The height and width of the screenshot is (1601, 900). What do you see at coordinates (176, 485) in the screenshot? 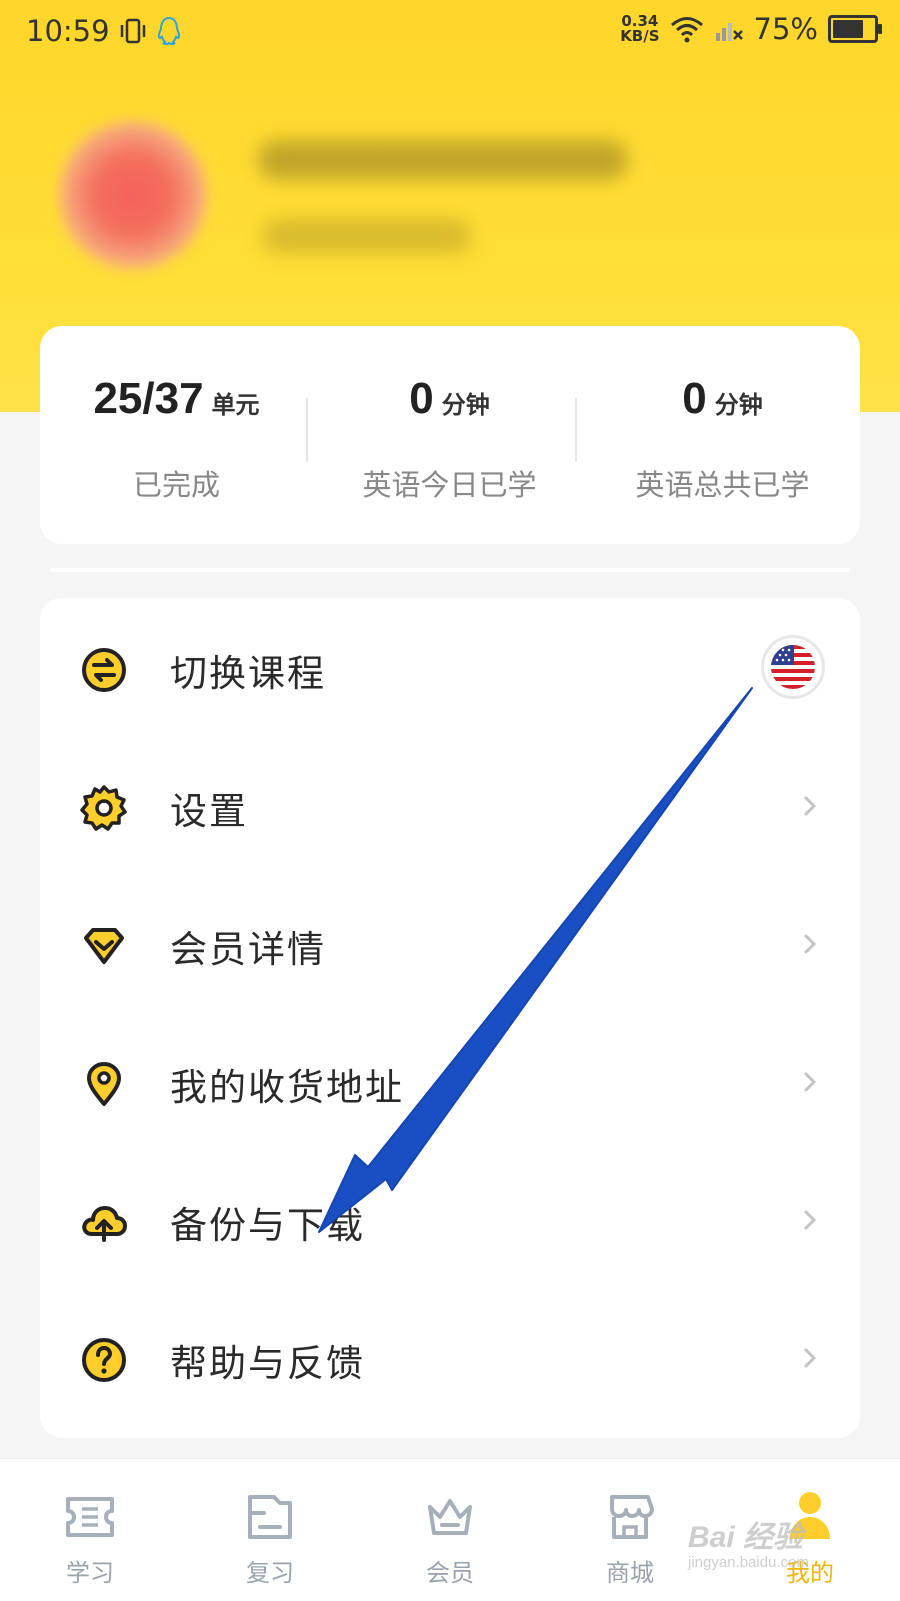
I see `stat-label: 已完成` at bounding box center [176, 485].